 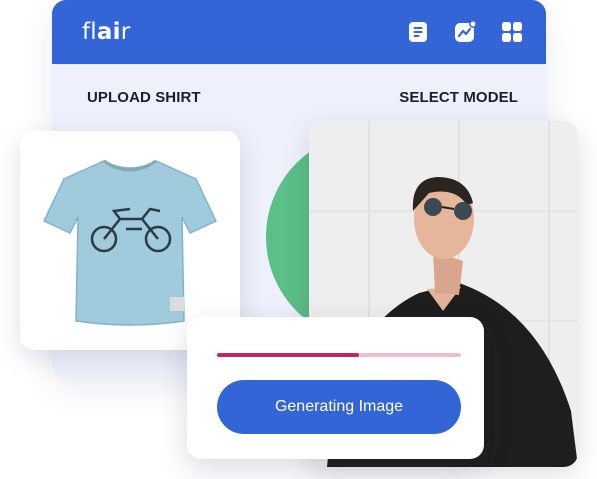 What do you see at coordinates (299, 32) in the screenshot?
I see `top-bar: flair` at bounding box center [299, 32].